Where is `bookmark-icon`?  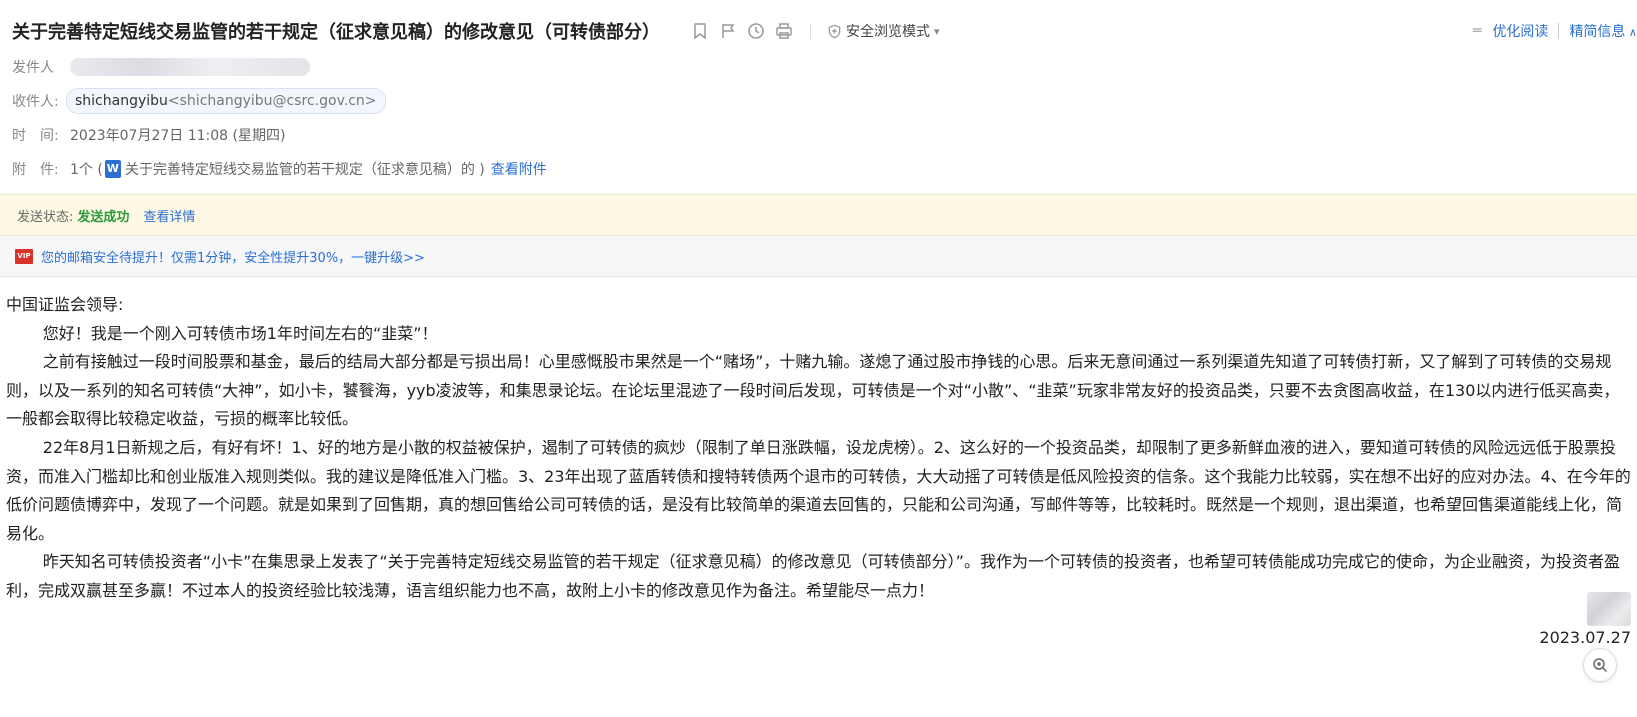
bookmark-icon is located at coordinates (700, 31).